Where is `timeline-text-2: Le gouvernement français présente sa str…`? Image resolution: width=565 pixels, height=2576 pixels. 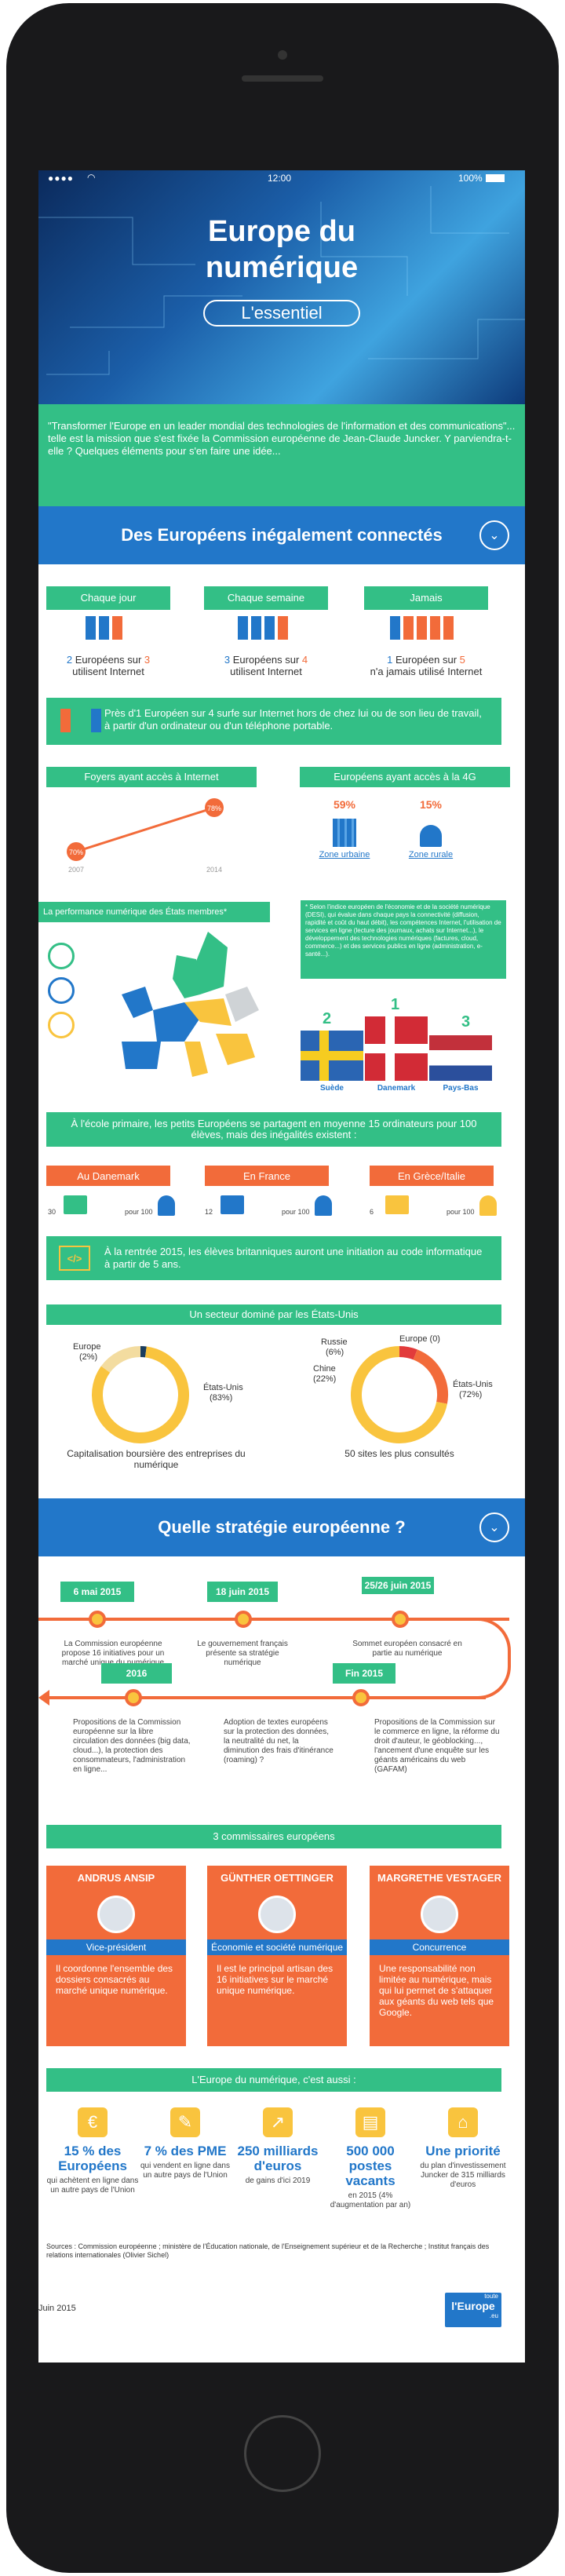 timeline-text-2: Le gouvernement français présente sa str… is located at coordinates (242, 1653).